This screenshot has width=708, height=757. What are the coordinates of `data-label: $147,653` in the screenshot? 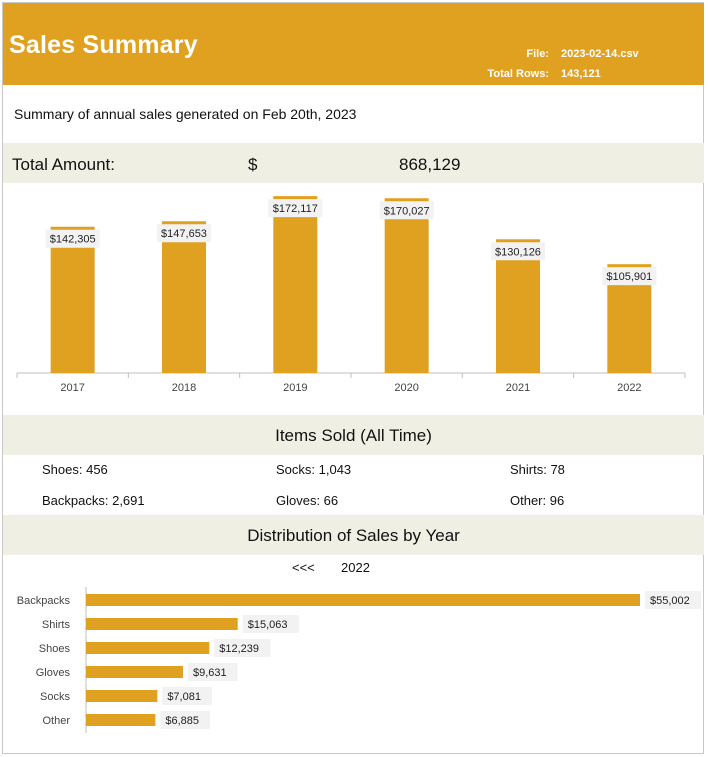 It's located at (184, 234).